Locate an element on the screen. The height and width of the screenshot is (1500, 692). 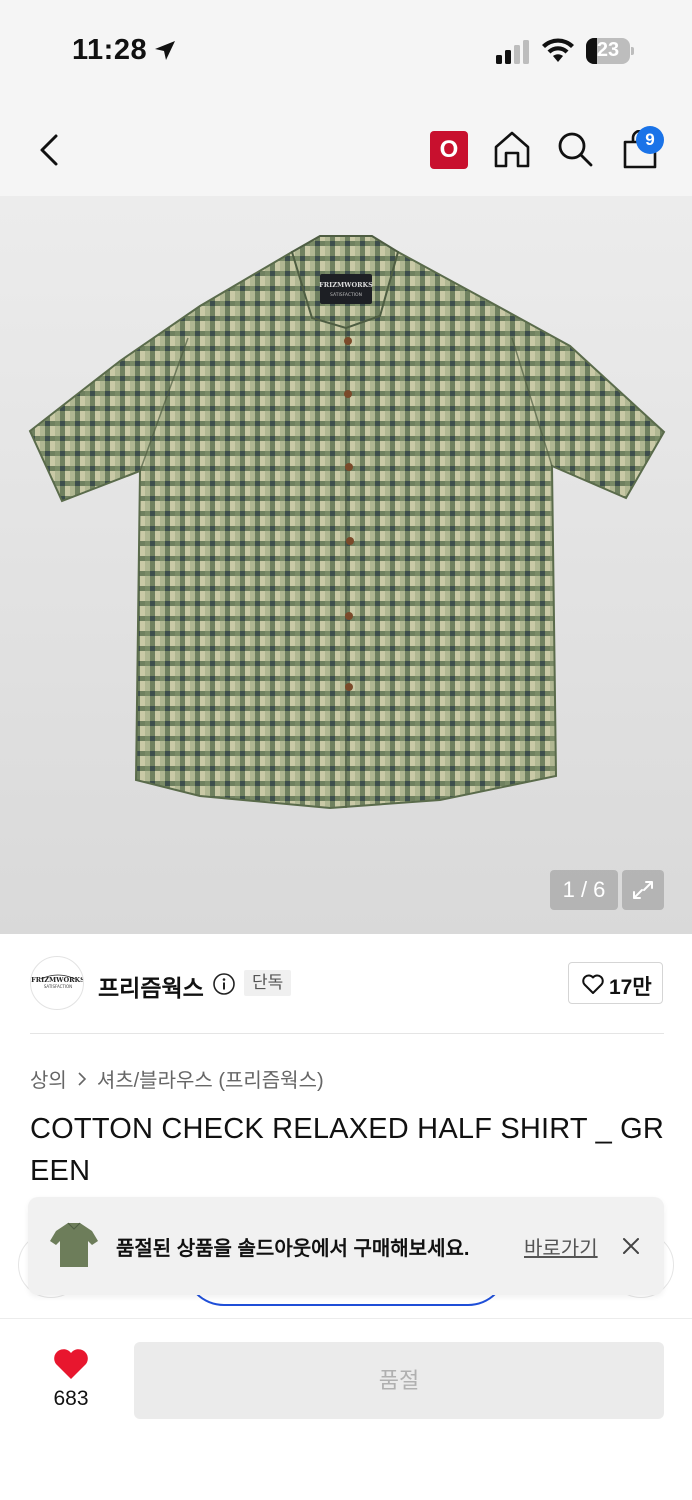
search-icon is located at coordinates (575, 149).